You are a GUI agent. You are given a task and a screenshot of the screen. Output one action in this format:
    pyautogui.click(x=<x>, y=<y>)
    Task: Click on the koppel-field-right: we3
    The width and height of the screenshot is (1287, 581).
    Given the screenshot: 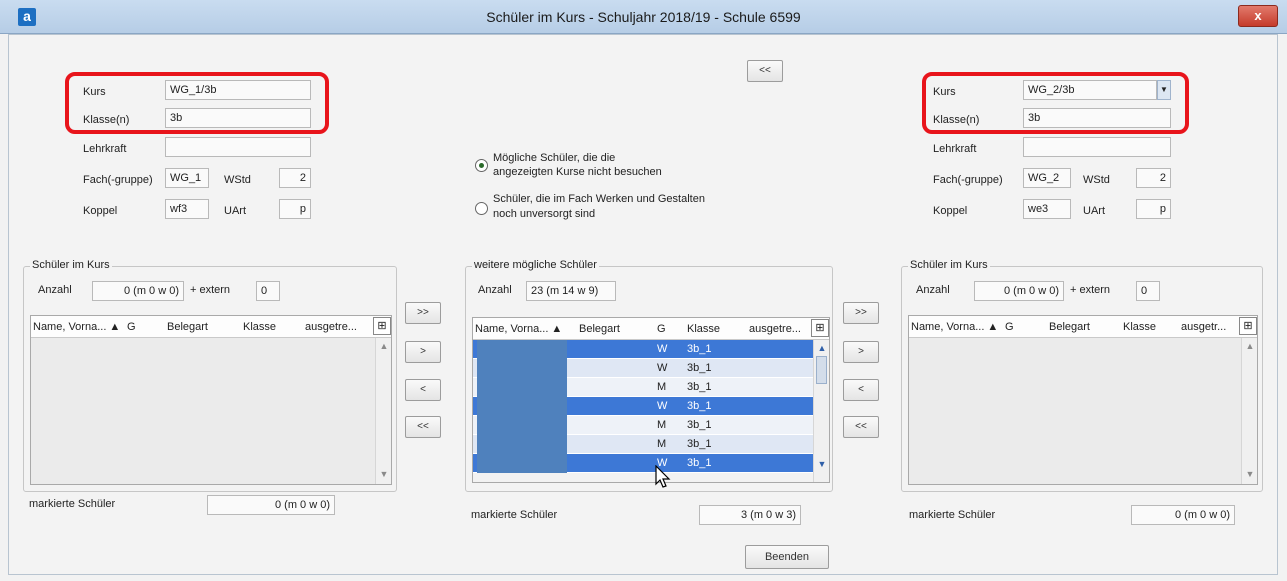 What is the action you would take?
    pyautogui.click(x=1047, y=209)
    